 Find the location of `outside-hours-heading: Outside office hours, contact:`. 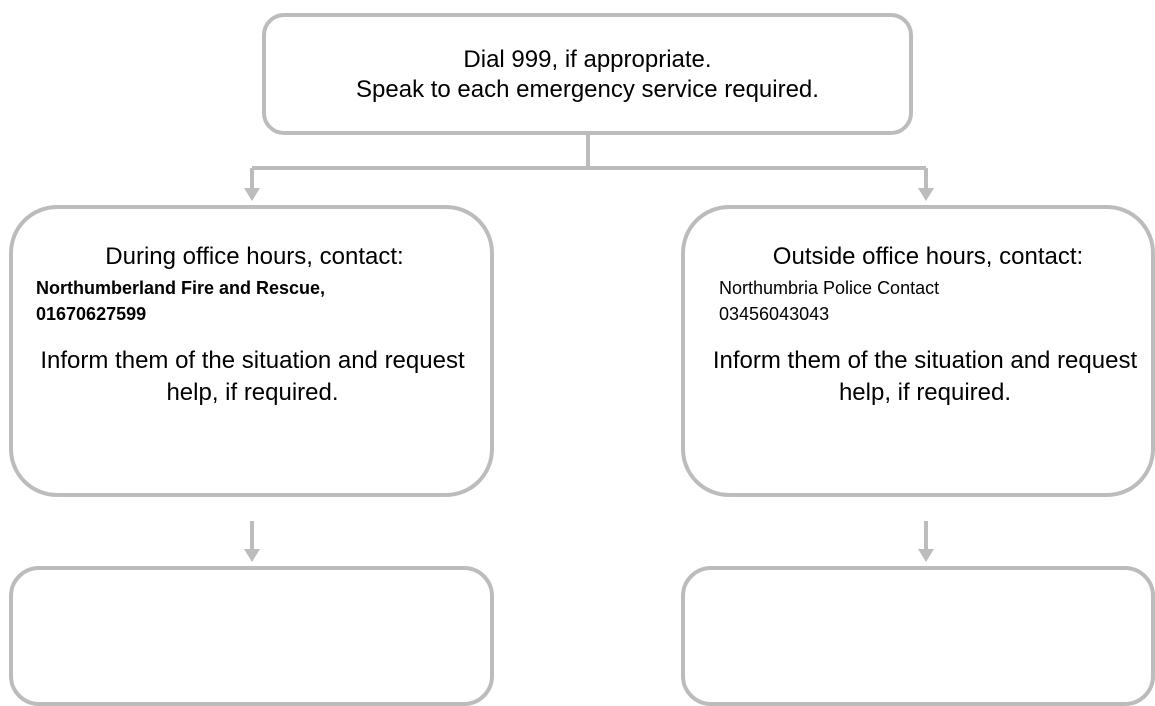

outside-hours-heading: Outside office hours, contact: is located at coordinates (928, 256).